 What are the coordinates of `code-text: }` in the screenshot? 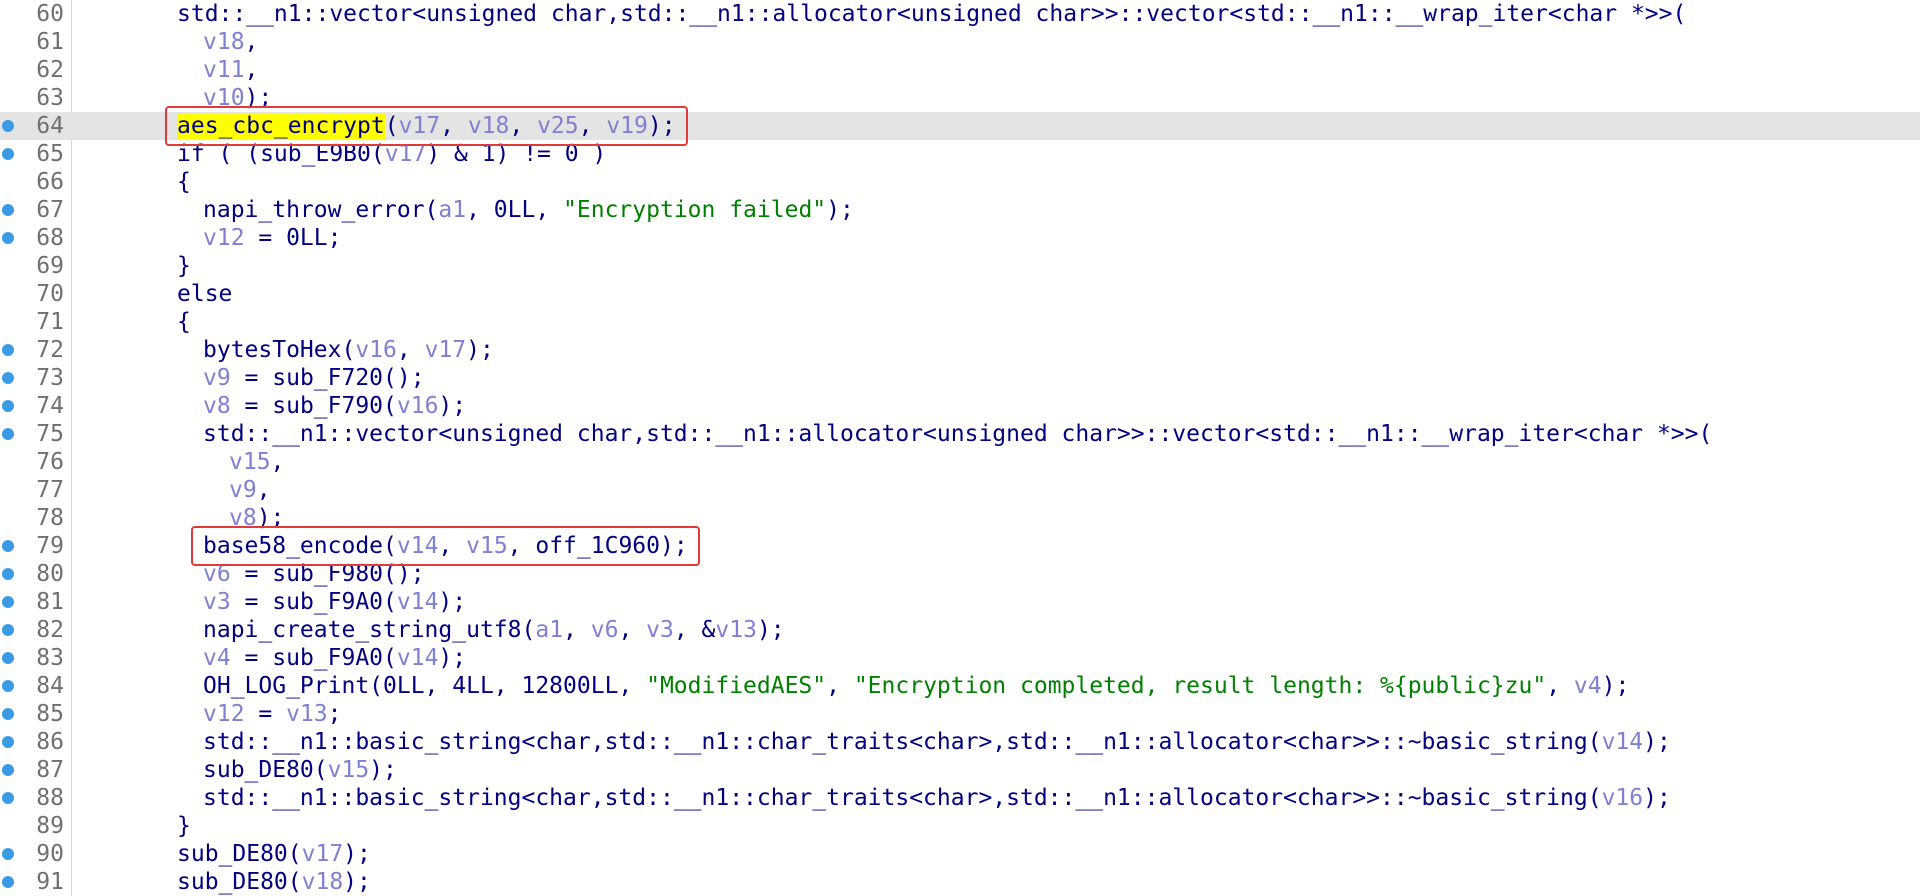 It's located at (184, 266).